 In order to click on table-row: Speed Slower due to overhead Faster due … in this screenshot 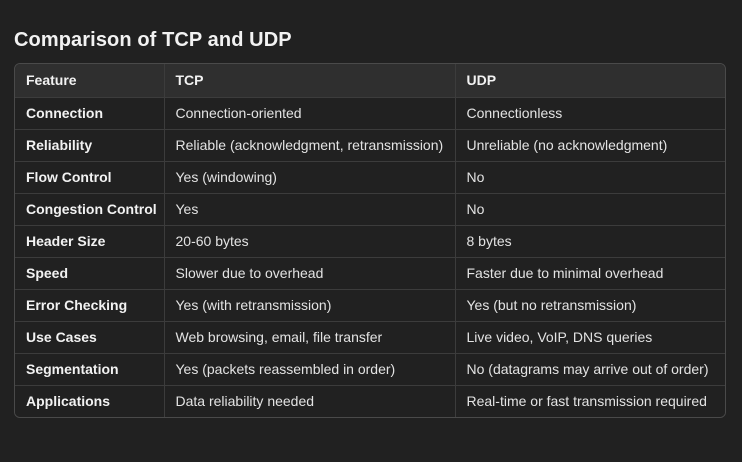, I will do `click(370, 273)`.